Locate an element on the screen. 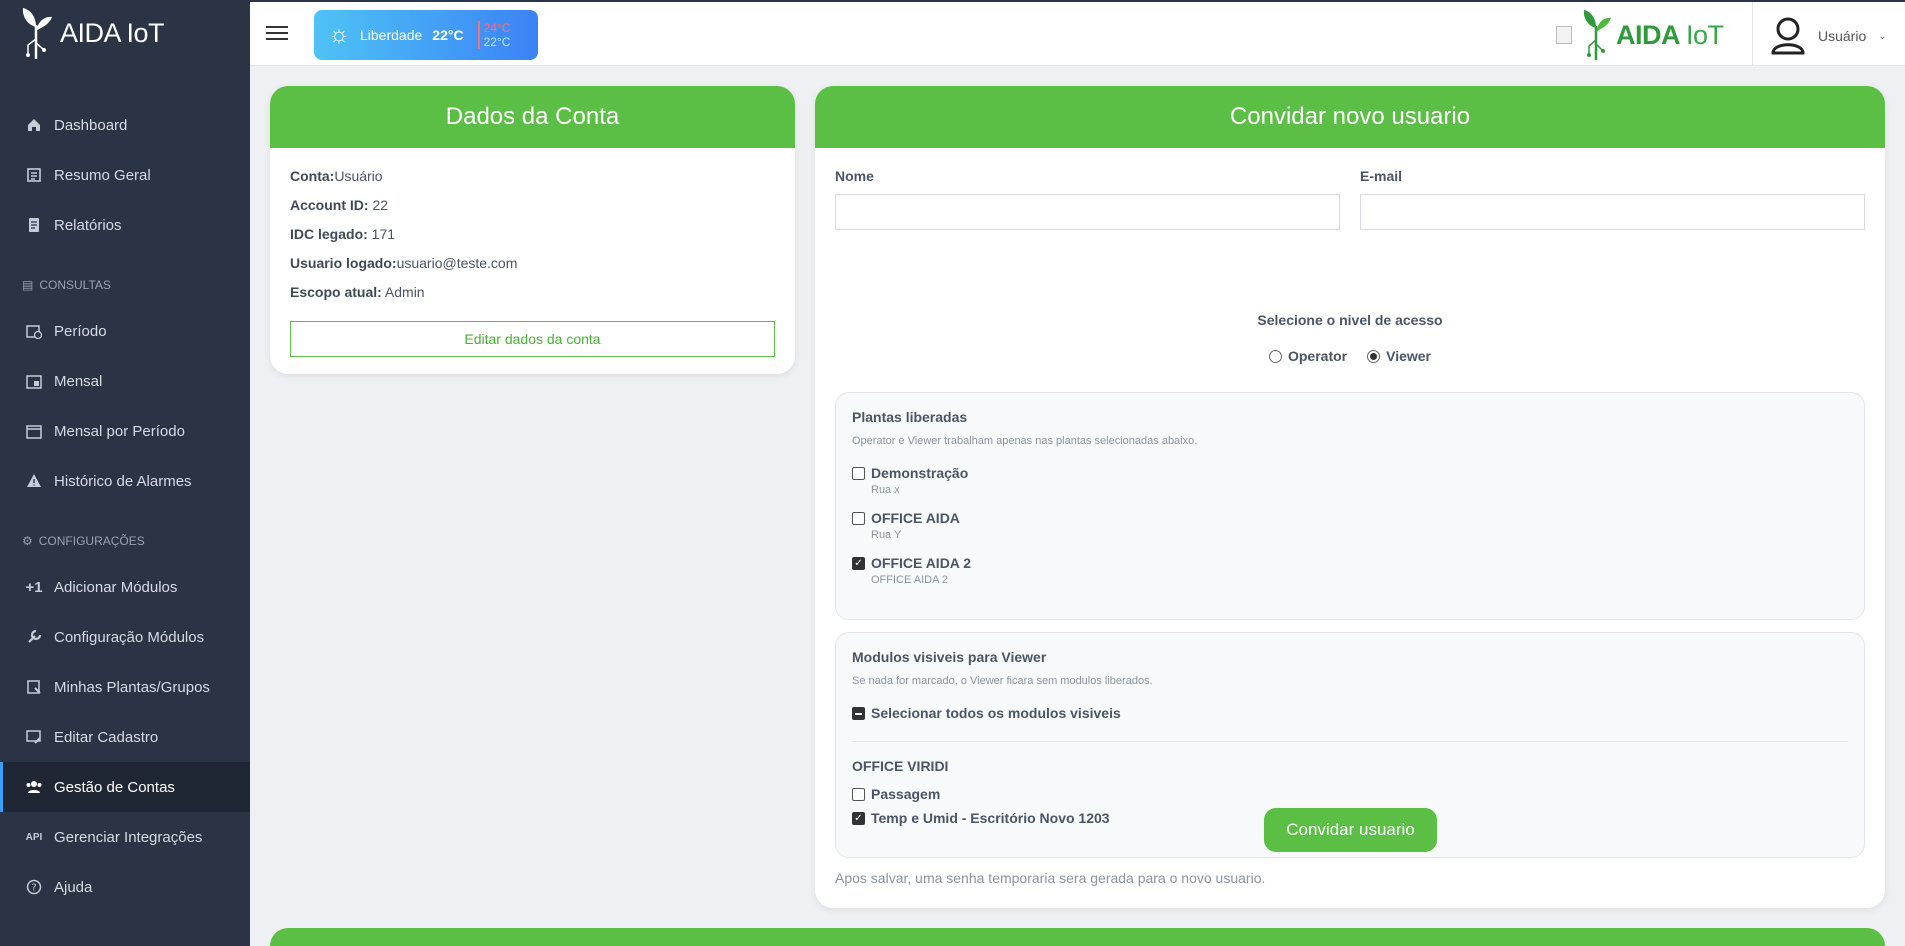 This screenshot has width=1905, height=946. name-label: Nome is located at coordinates (854, 176).